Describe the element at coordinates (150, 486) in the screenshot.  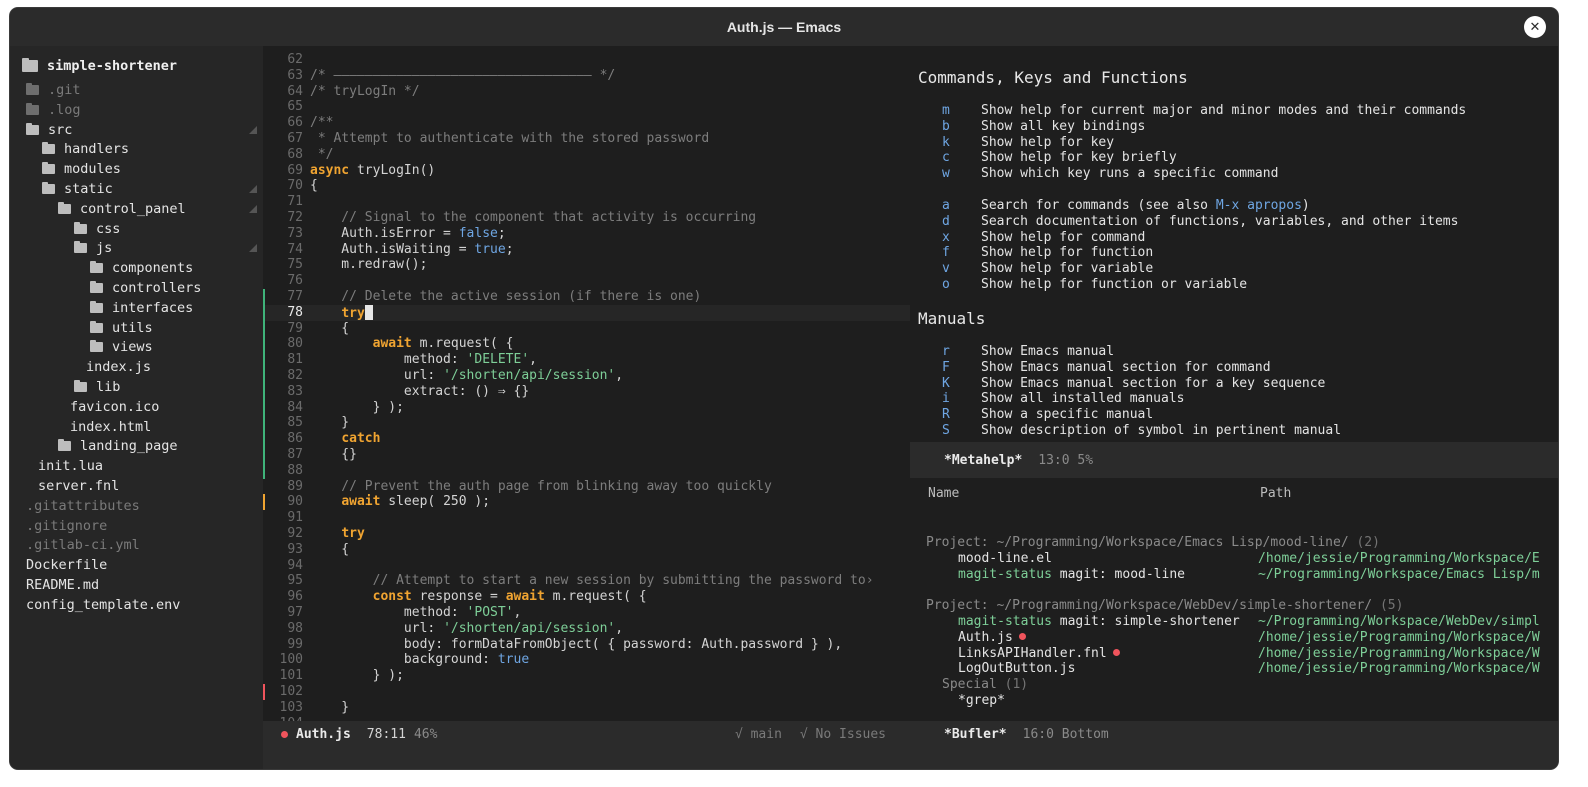
I see `tree-file: server.fnl` at that location.